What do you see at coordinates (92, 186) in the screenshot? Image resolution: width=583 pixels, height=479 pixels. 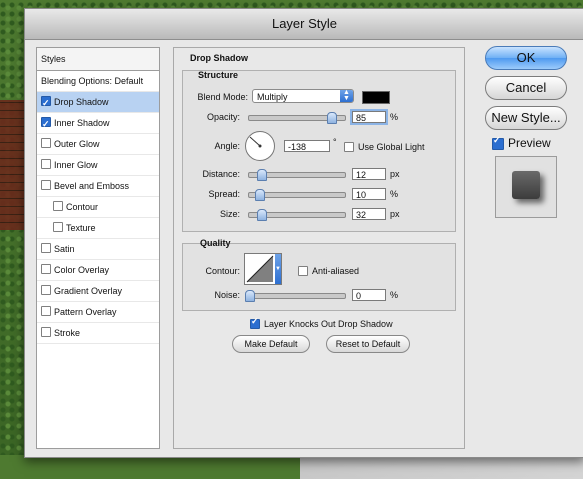 I see `sidebar-item-label: Bevel and Emboss` at bounding box center [92, 186].